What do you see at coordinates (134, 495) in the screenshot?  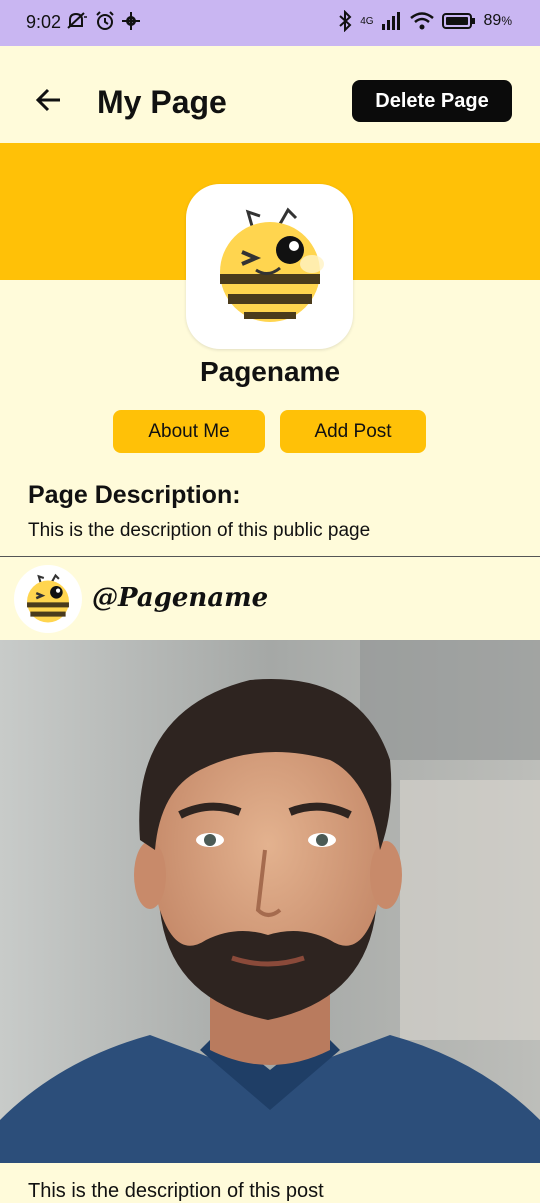 I see `description-heading: Page Description:` at bounding box center [134, 495].